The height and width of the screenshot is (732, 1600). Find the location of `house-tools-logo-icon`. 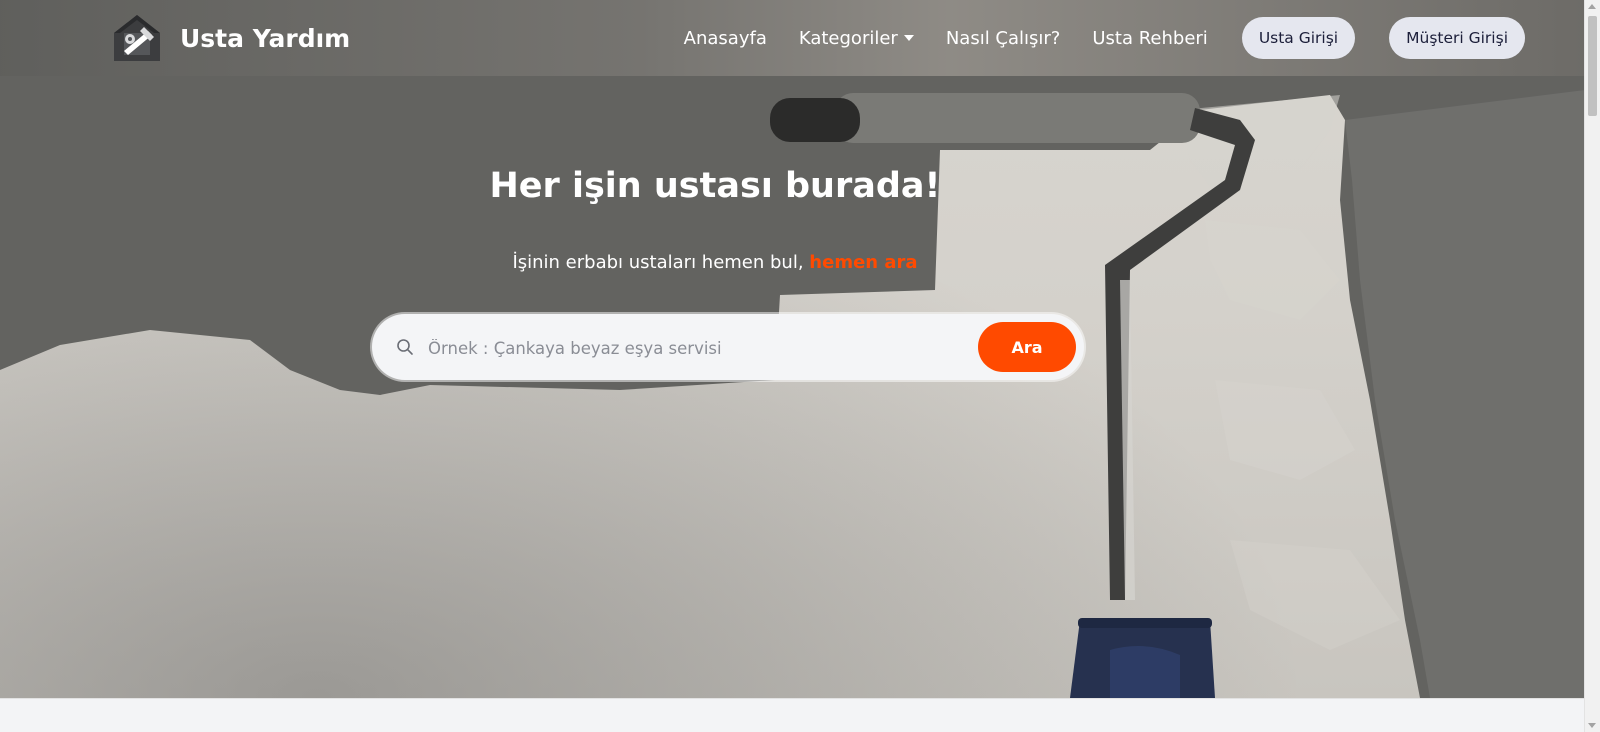

house-tools-logo-icon is located at coordinates (137, 38).